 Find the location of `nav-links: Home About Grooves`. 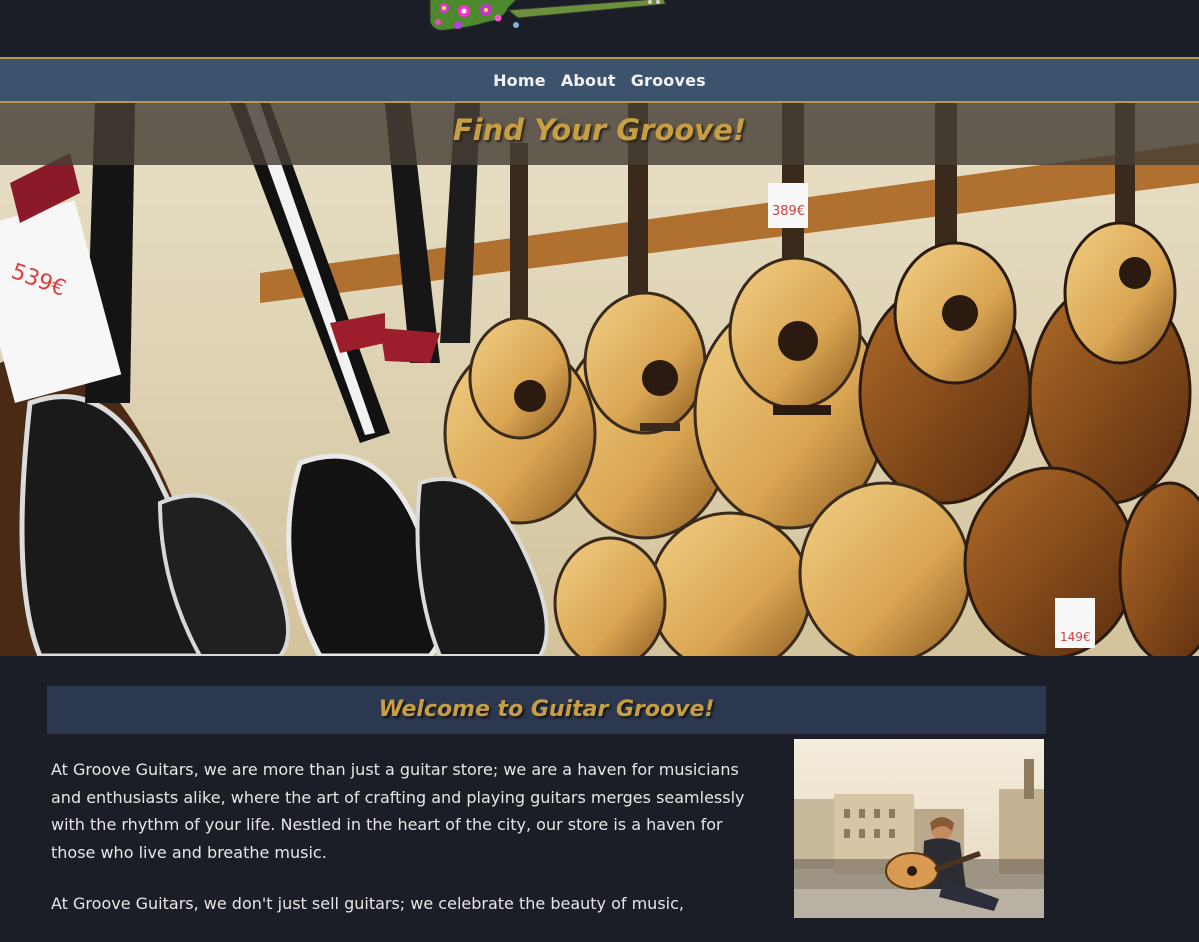

nav-links: Home About Grooves is located at coordinates (599, 80).